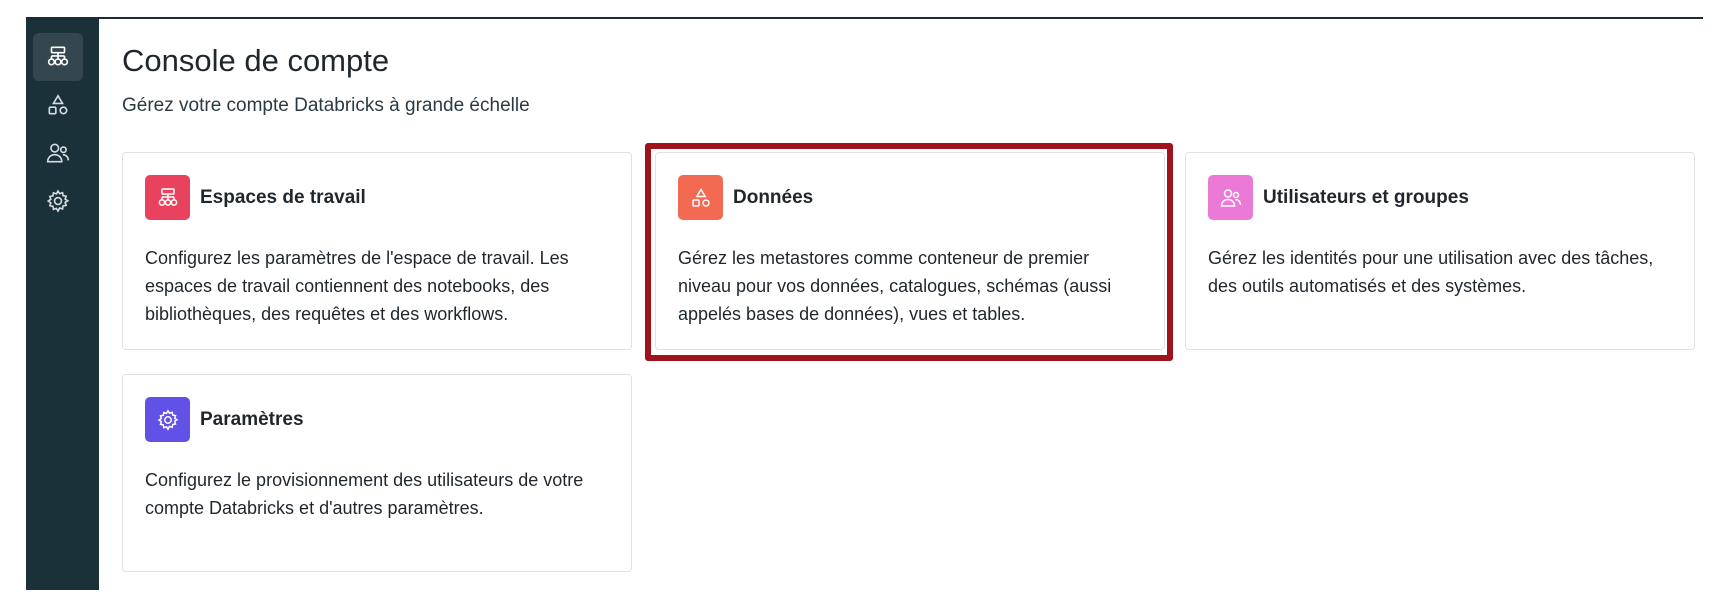  I want to click on card-header: Données, so click(910, 197).